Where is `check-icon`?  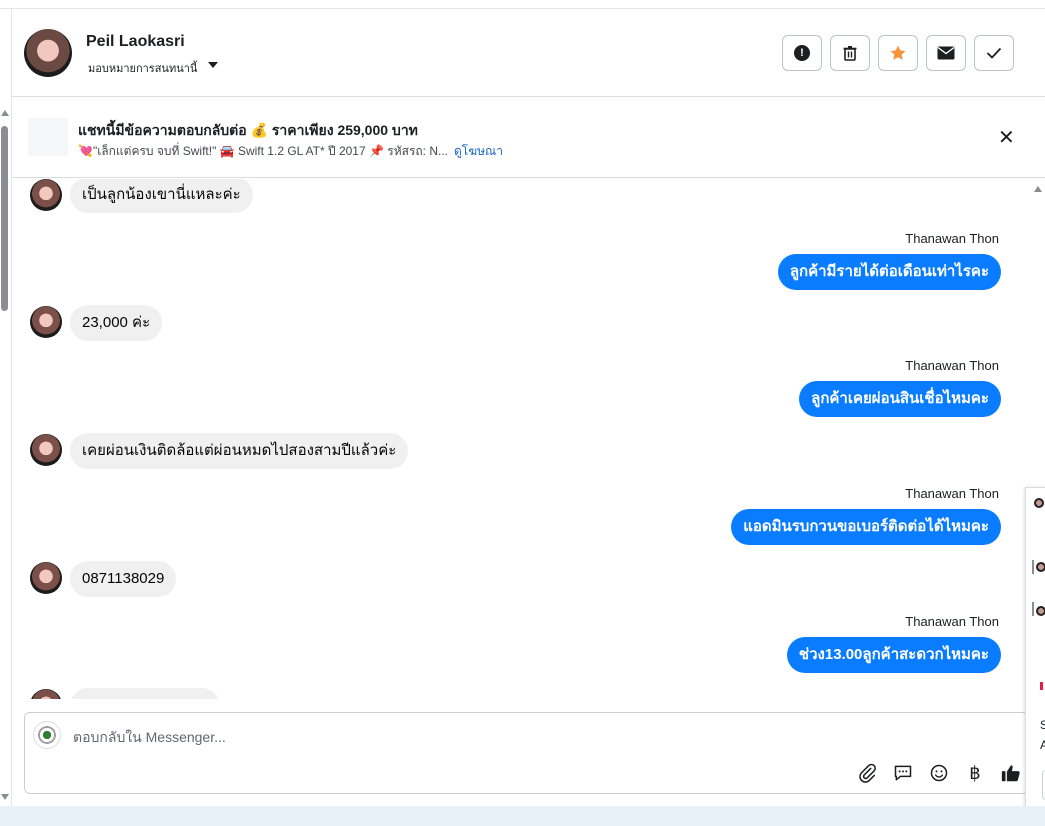 check-icon is located at coordinates (994, 53).